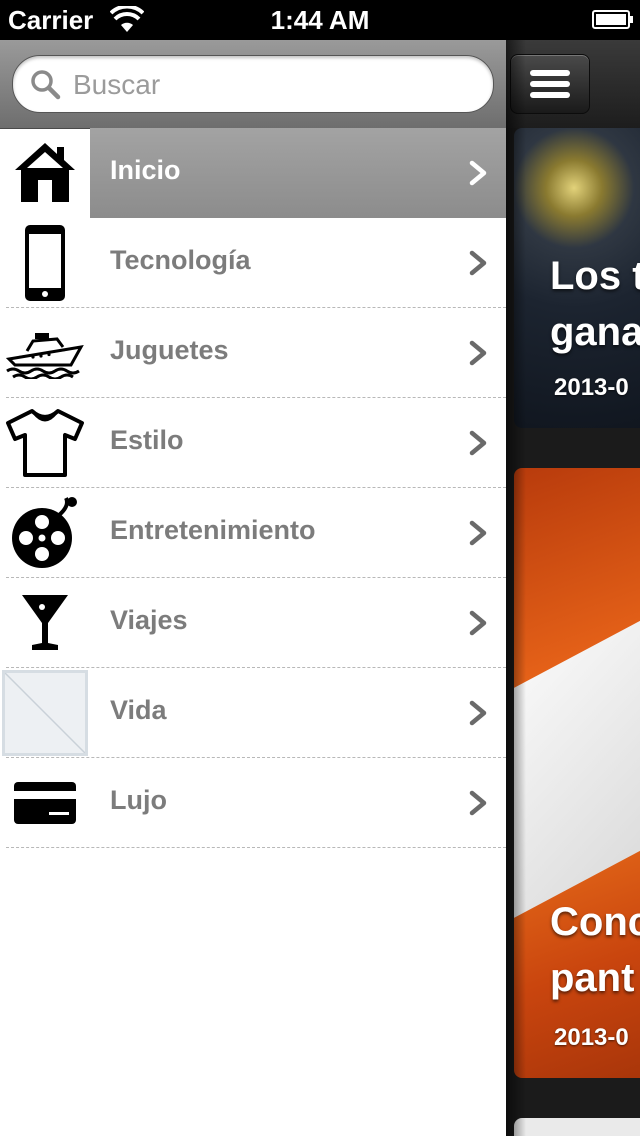 This screenshot has width=640, height=1136. I want to click on menu-item-viajes: Viajes, so click(253, 623).